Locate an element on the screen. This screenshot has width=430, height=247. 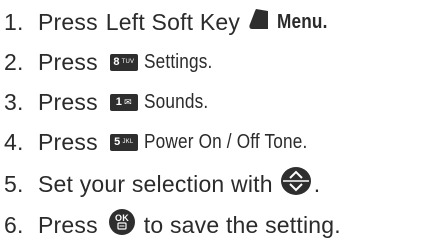
step-1: 1. Press Left Soft Key Menu. is located at coordinates (170, 22).